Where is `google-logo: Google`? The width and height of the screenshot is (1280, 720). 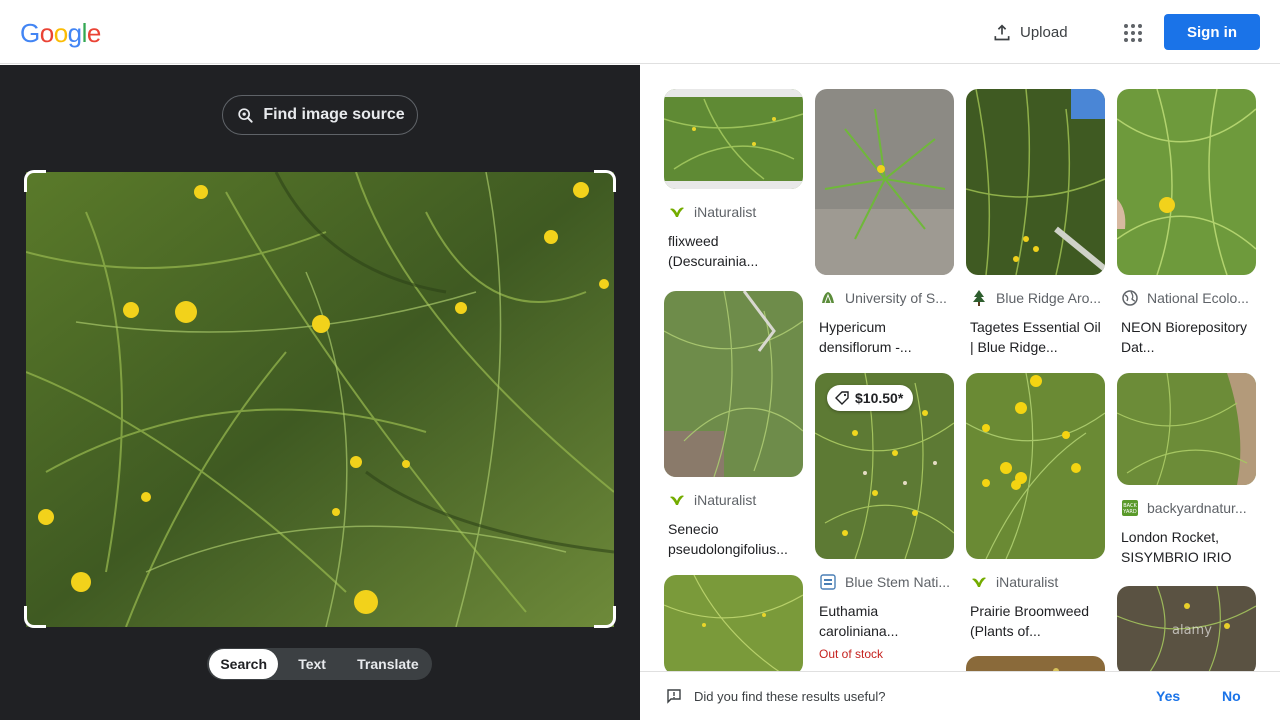 google-logo: Google is located at coordinates (60, 33).